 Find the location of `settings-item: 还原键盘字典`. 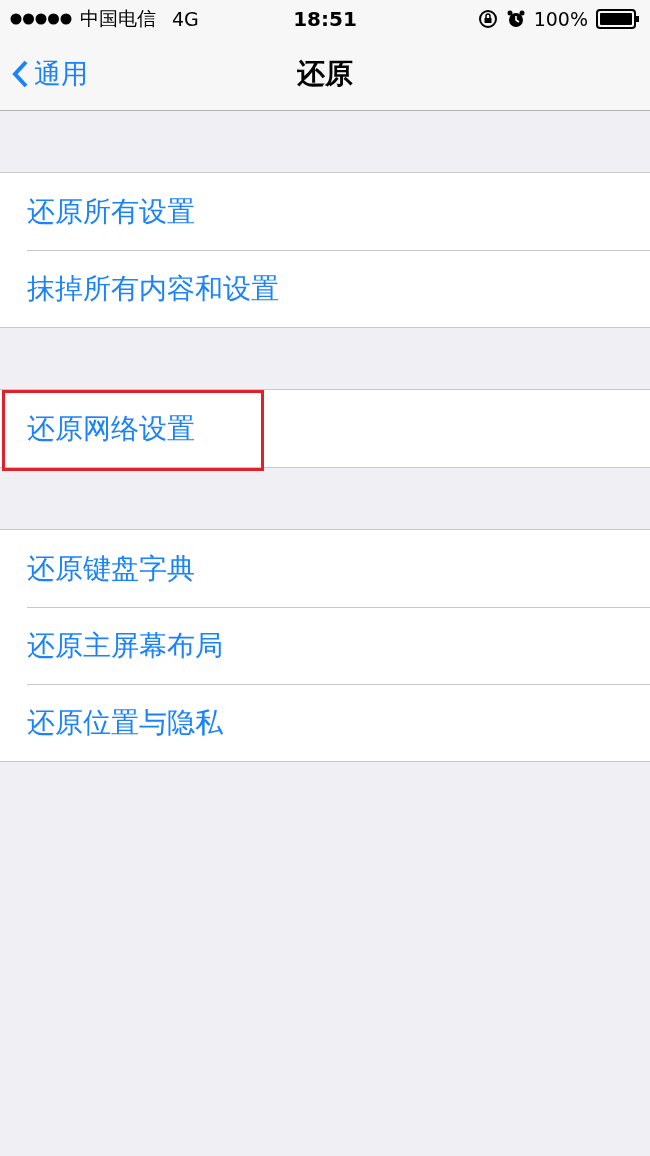

settings-item: 还原键盘字典 is located at coordinates (338, 568).